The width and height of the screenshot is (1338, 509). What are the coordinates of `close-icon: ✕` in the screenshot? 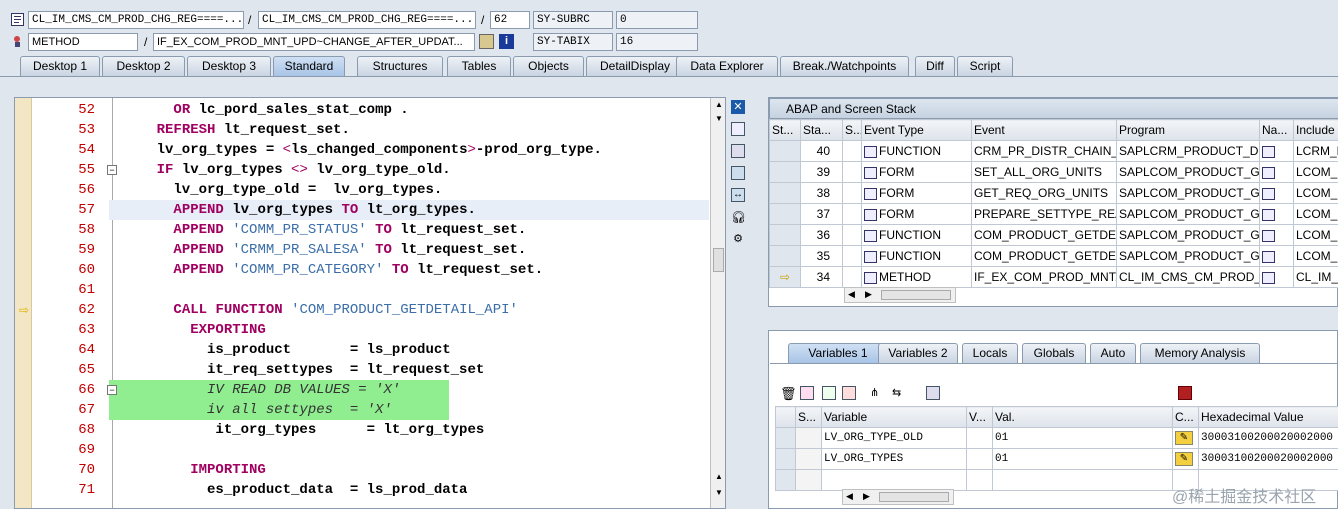 It's located at (738, 107).